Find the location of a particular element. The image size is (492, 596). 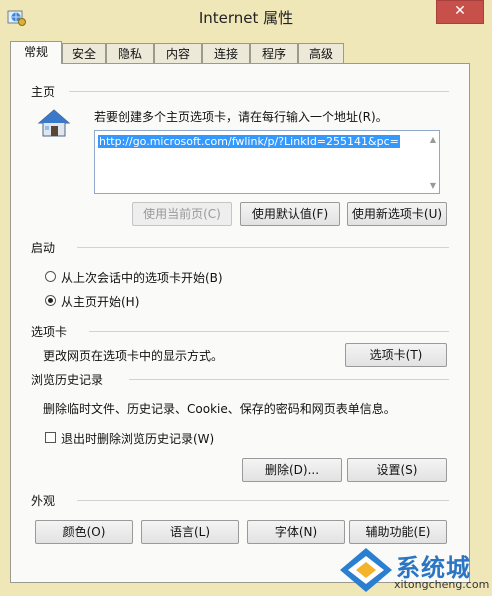

tab-general: 常规 is located at coordinates (36, 52).